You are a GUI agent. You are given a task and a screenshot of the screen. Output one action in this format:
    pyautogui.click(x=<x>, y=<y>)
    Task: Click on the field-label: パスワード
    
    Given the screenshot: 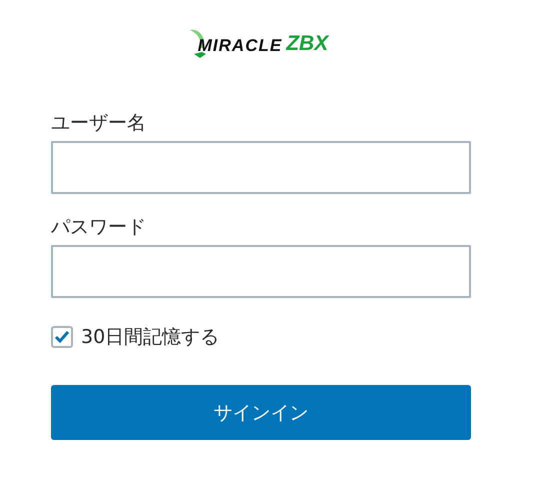 What is the action you would take?
    pyautogui.click(x=99, y=227)
    